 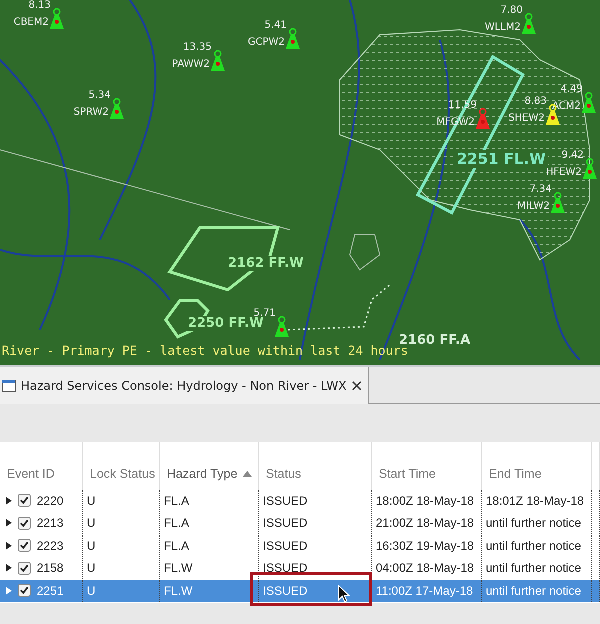 I want to click on table-cell: 2251, so click(x=50, y=591).